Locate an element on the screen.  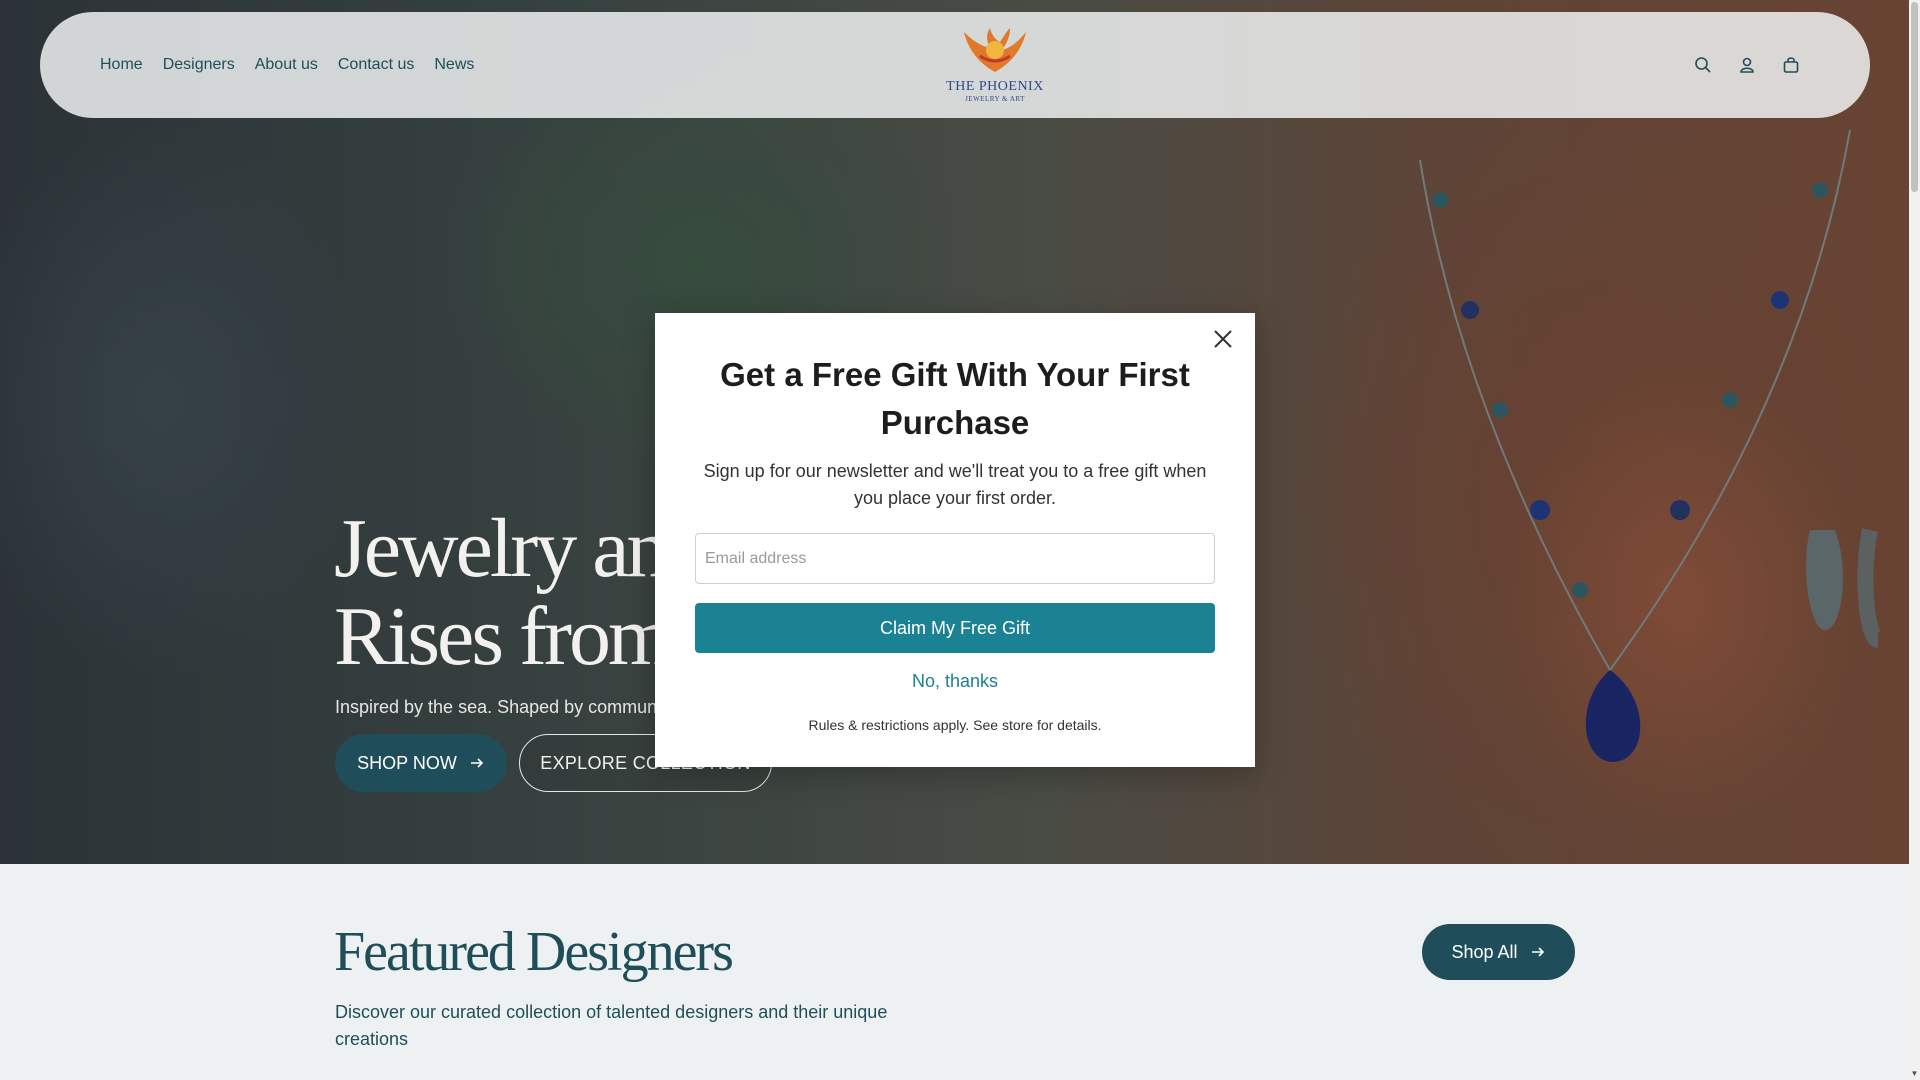
shop-all-button: Shop All is located at coordinates (1498, 952).